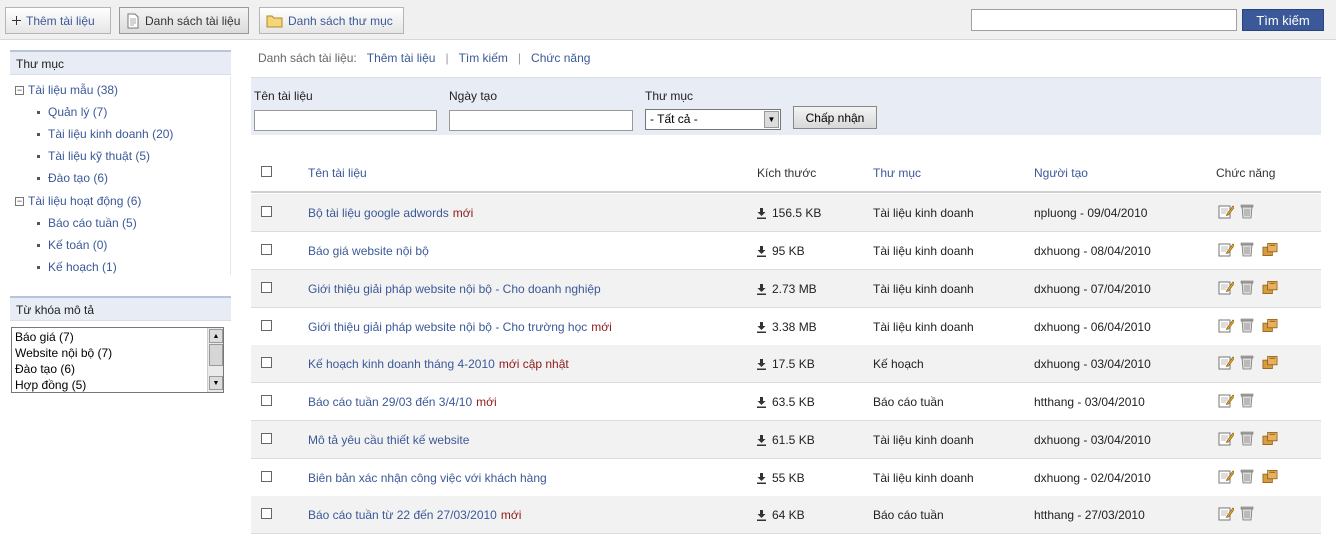 The image size is (1336, 542). What do you see at coordinates (50, 385) in the screenshot?
I see `keyword-option: Hợp đồng (5)` at bounding box center [50, 385].